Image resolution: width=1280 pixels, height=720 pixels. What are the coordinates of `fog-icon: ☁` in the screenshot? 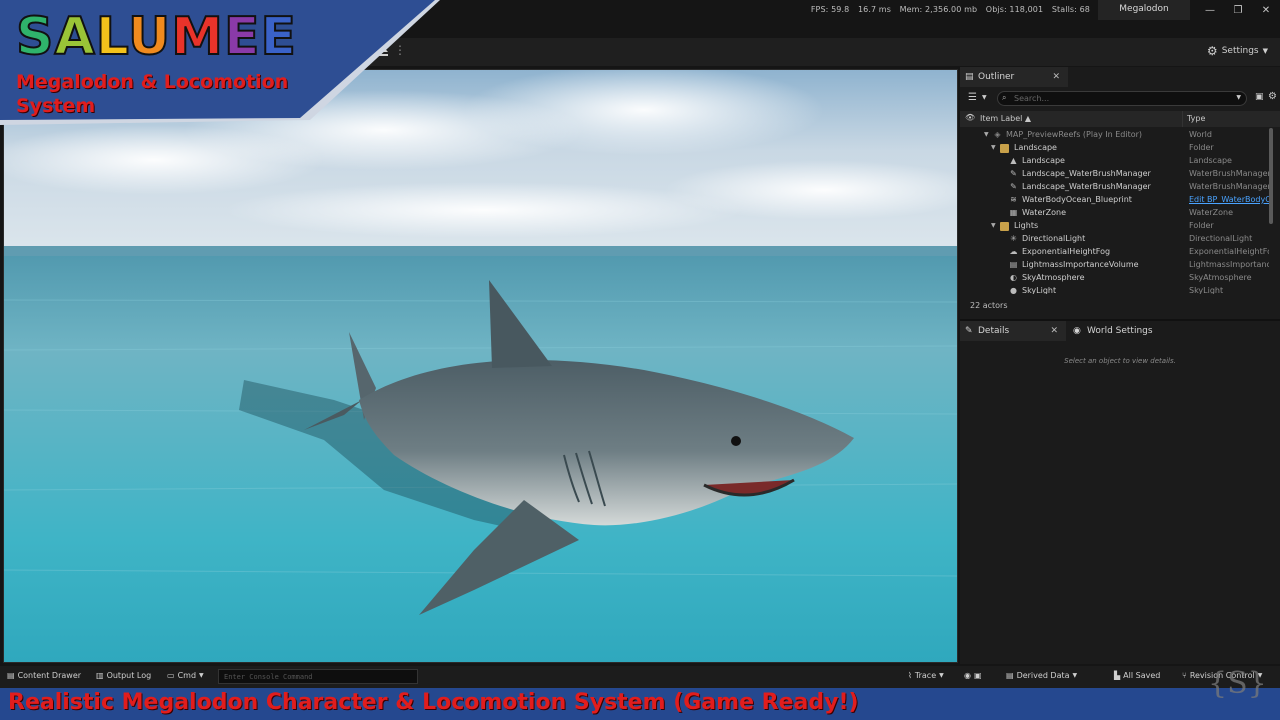 It's located at (1013, 251).